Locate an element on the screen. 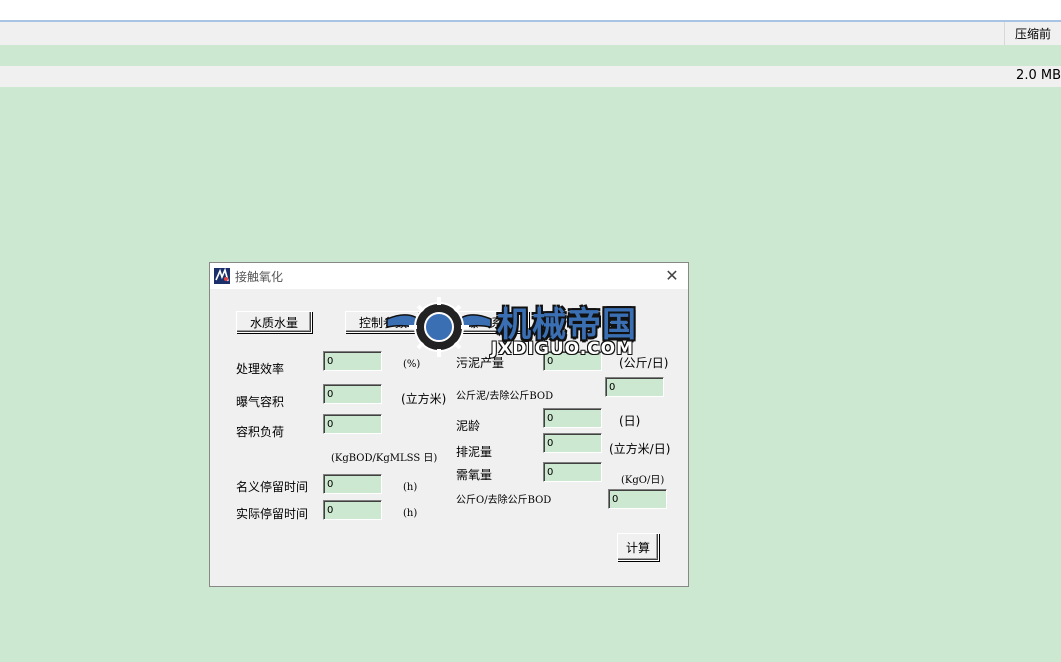 This screenshot has height=662, width=1061. dialog-titlebar: 接触氧化 ✕ is located at coordinates (449, 276).